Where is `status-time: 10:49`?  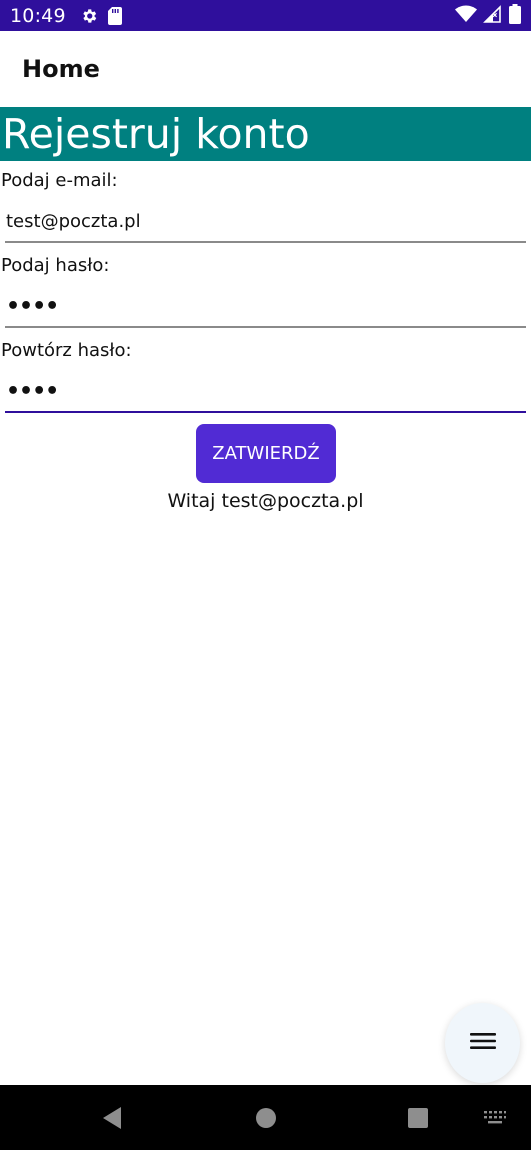
status-time: 10:49 is located at coordinates (38, 15).